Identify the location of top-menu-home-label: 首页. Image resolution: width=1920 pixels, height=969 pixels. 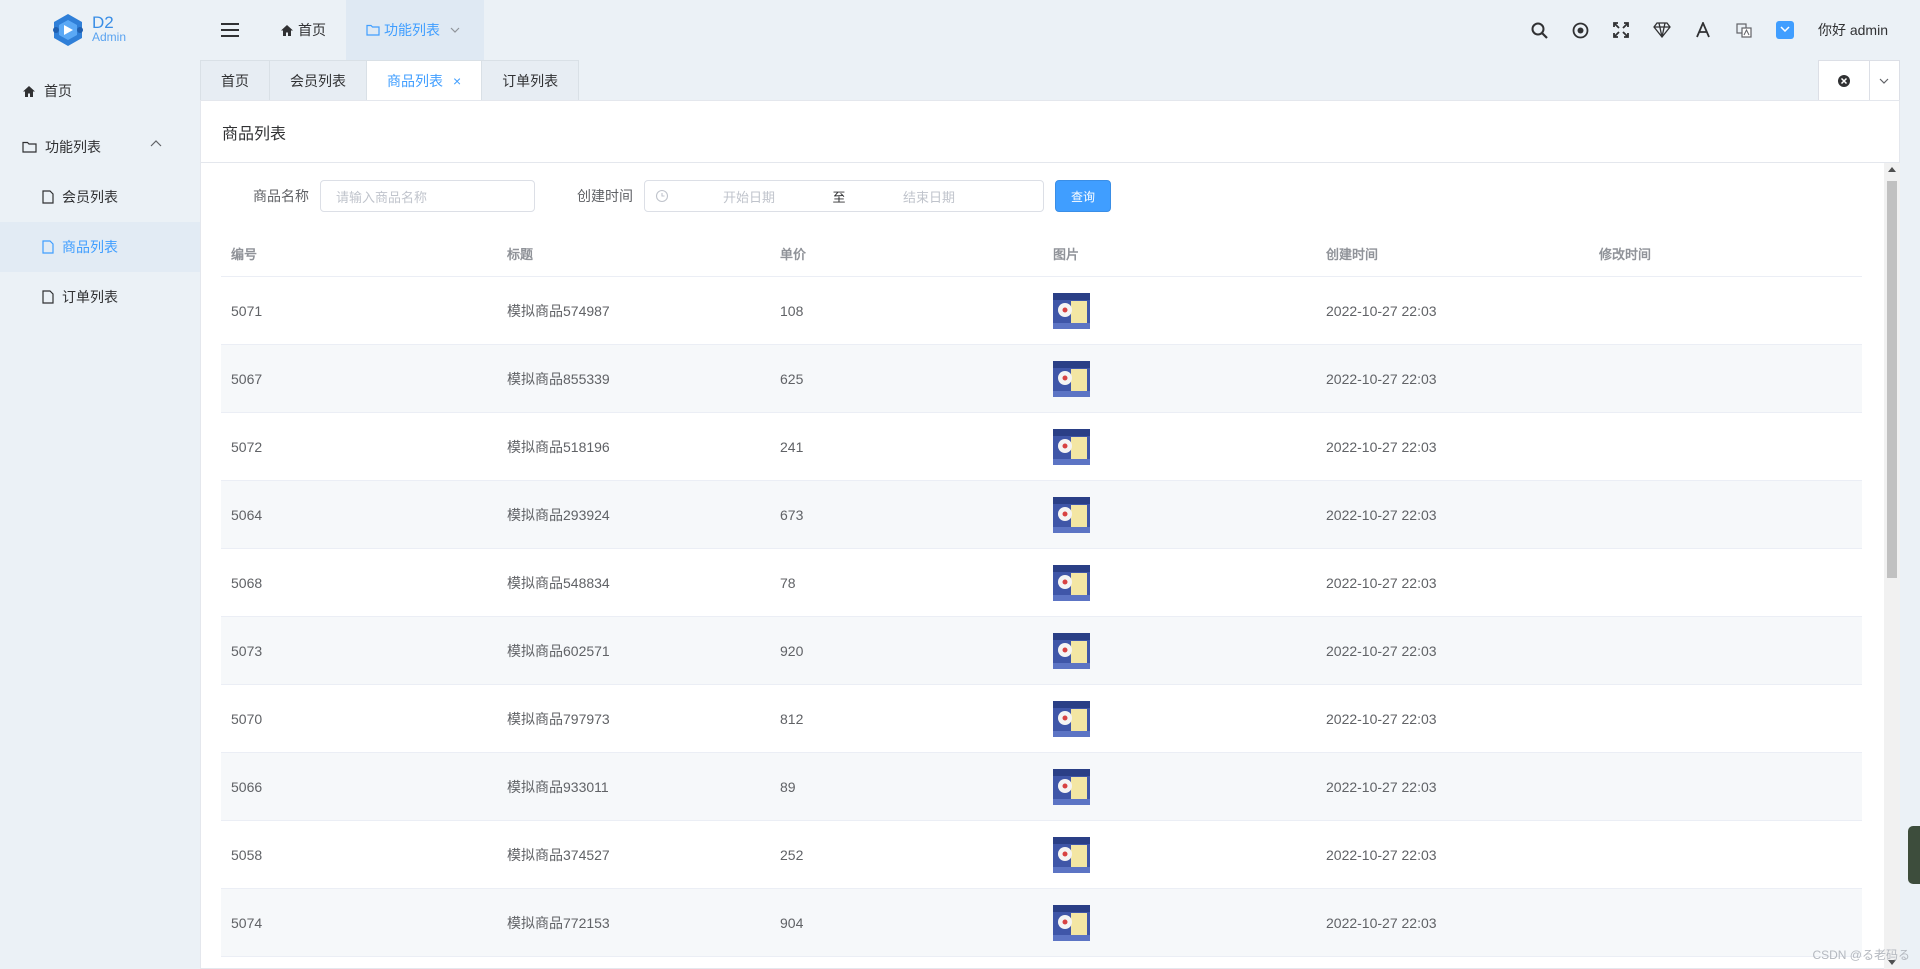
(312, 30).